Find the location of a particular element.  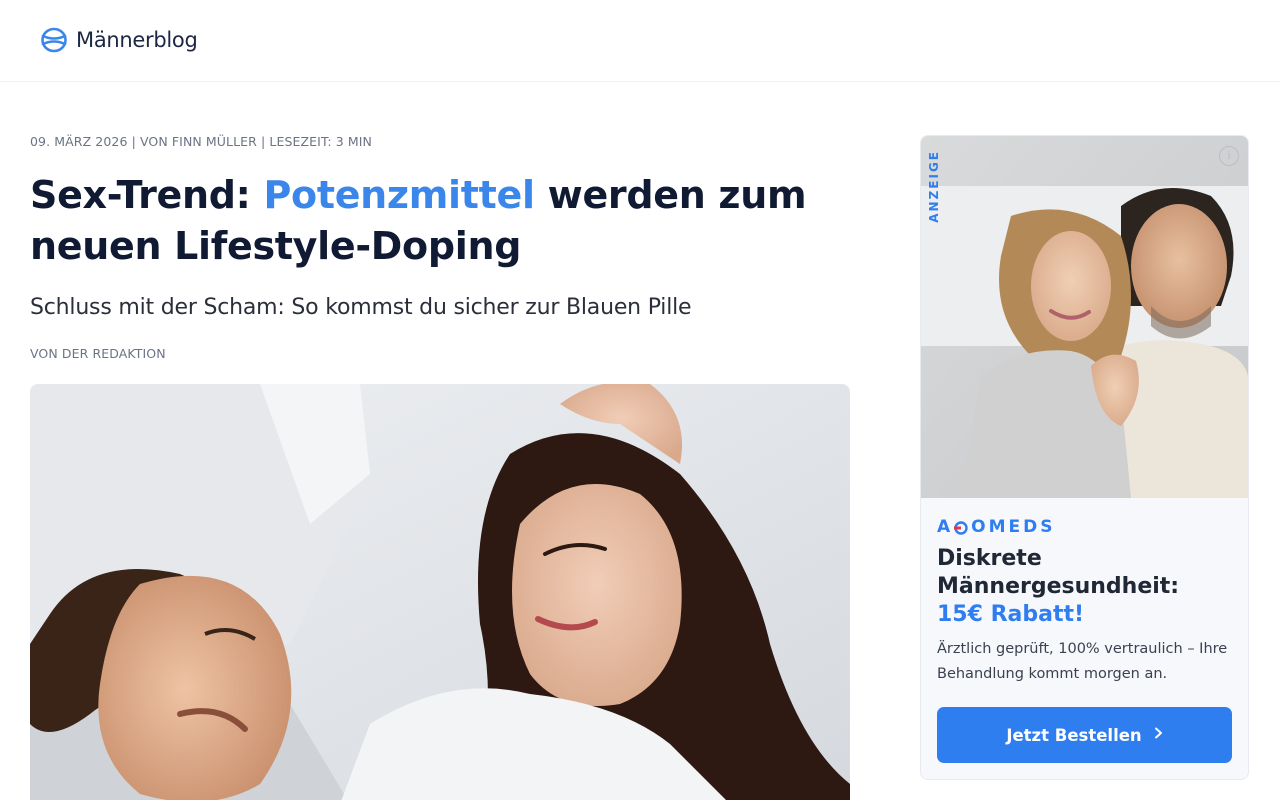

ad-label: ANZEIGE is located at coordinates (934, 186).